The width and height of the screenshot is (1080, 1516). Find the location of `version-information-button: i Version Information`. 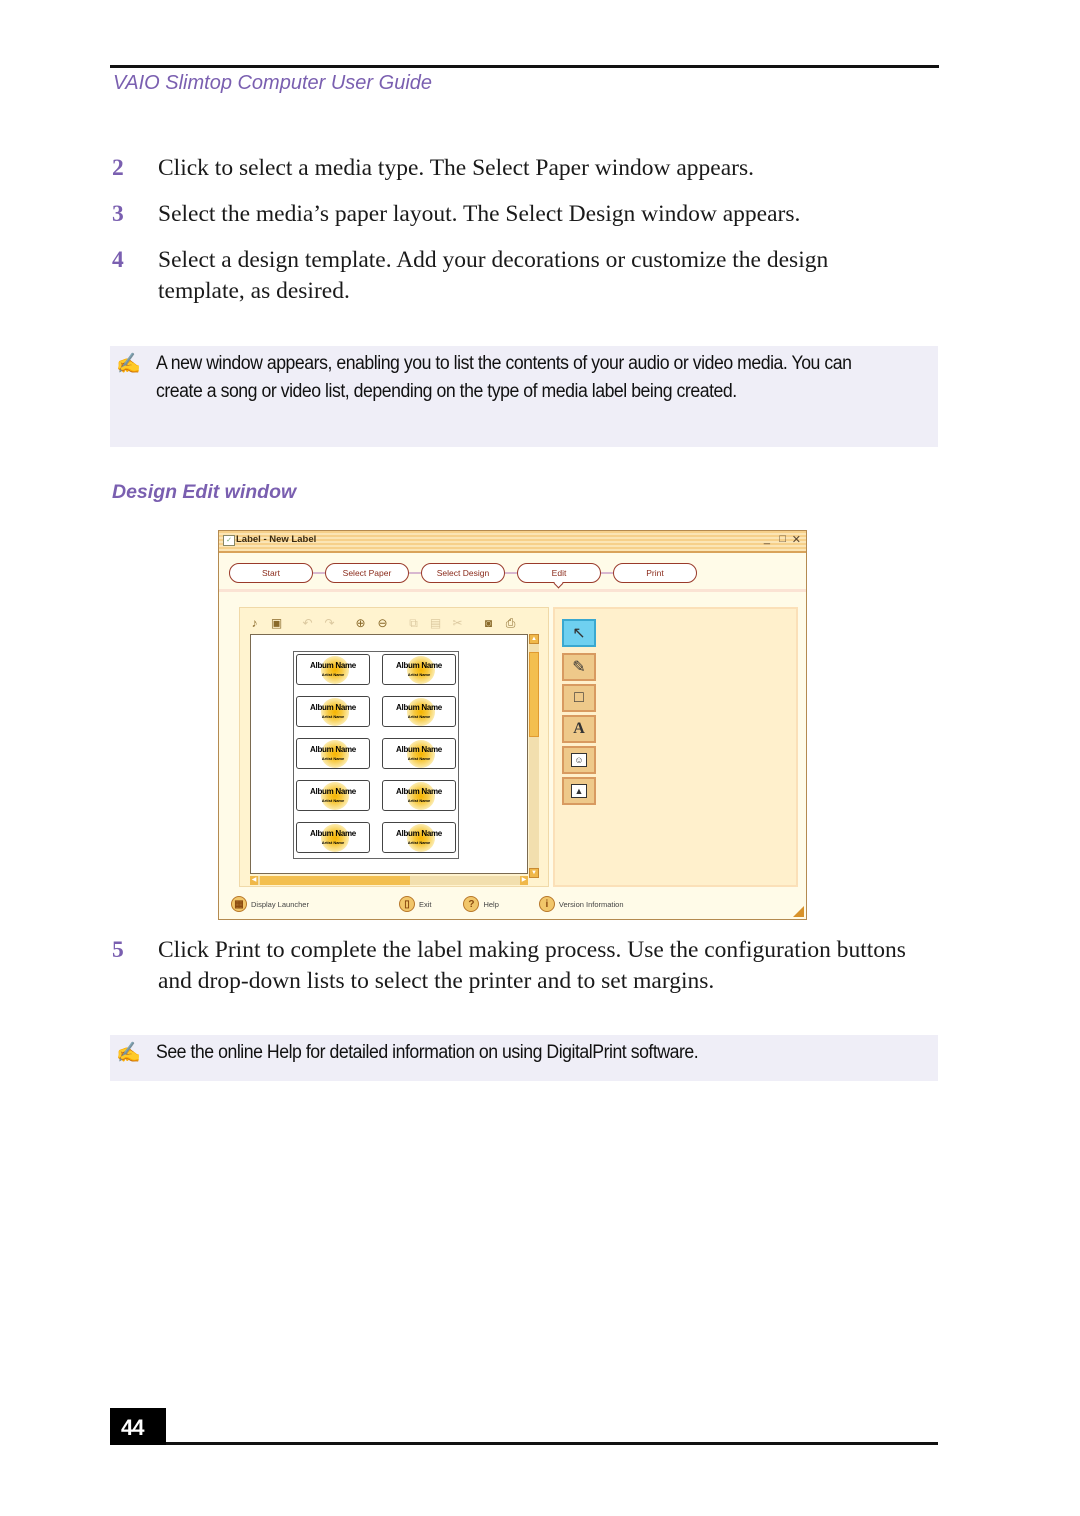

version-information-button: i Version Information is located at coordinates (581, 904).